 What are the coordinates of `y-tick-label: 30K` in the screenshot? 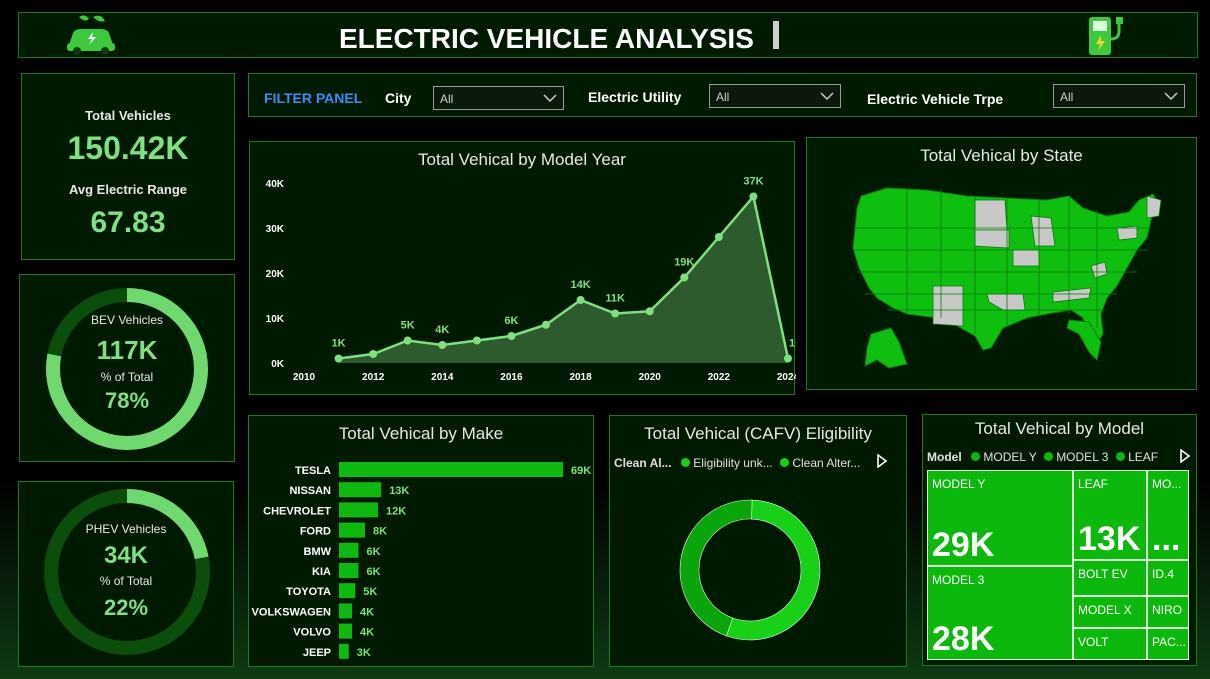 It's located at (275, 229).